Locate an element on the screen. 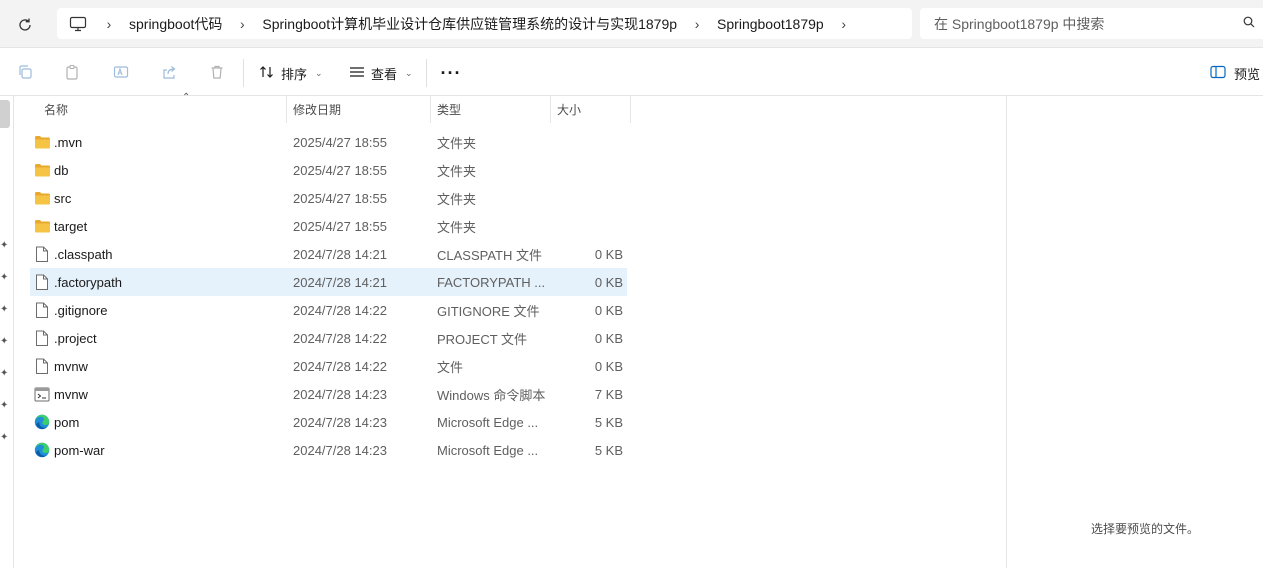 The width and height of the screenshot is (1263, 568). file-row: mvnw 2024/7/28 14:22 文件 0 KB is located at coordinates (328, 366).